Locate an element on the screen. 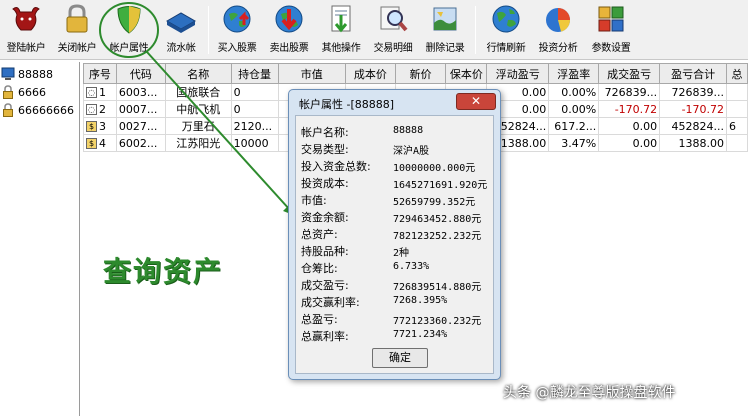 The height and width of the screenshot is (416, 748). column-header: 浮动盈亏 is located at coordinates (518, 73).